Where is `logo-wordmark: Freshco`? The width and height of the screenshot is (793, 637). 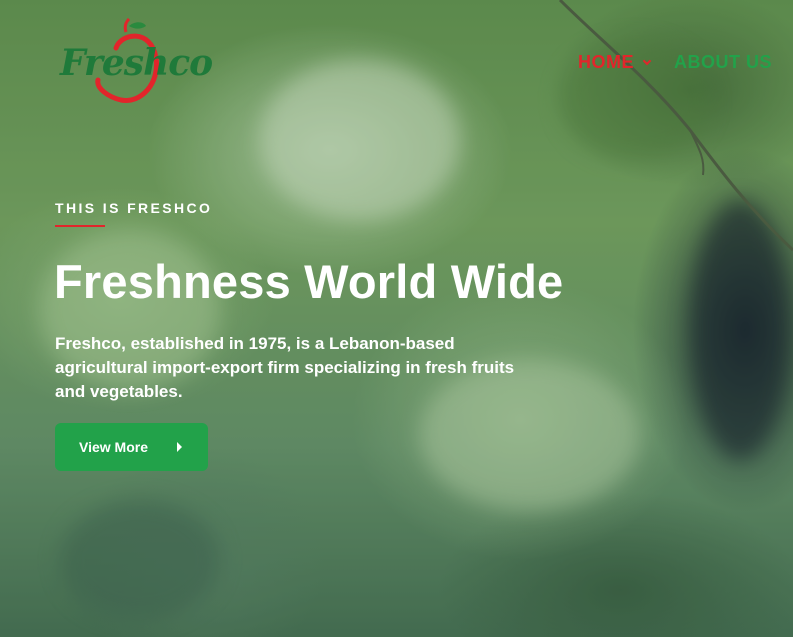 logo-wordmark: Freshco is located at coordinates (136, 63).